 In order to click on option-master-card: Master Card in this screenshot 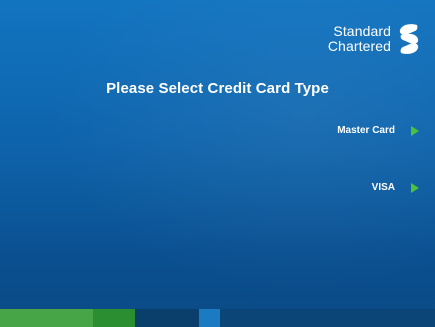, I will do `click(378, 130)`.